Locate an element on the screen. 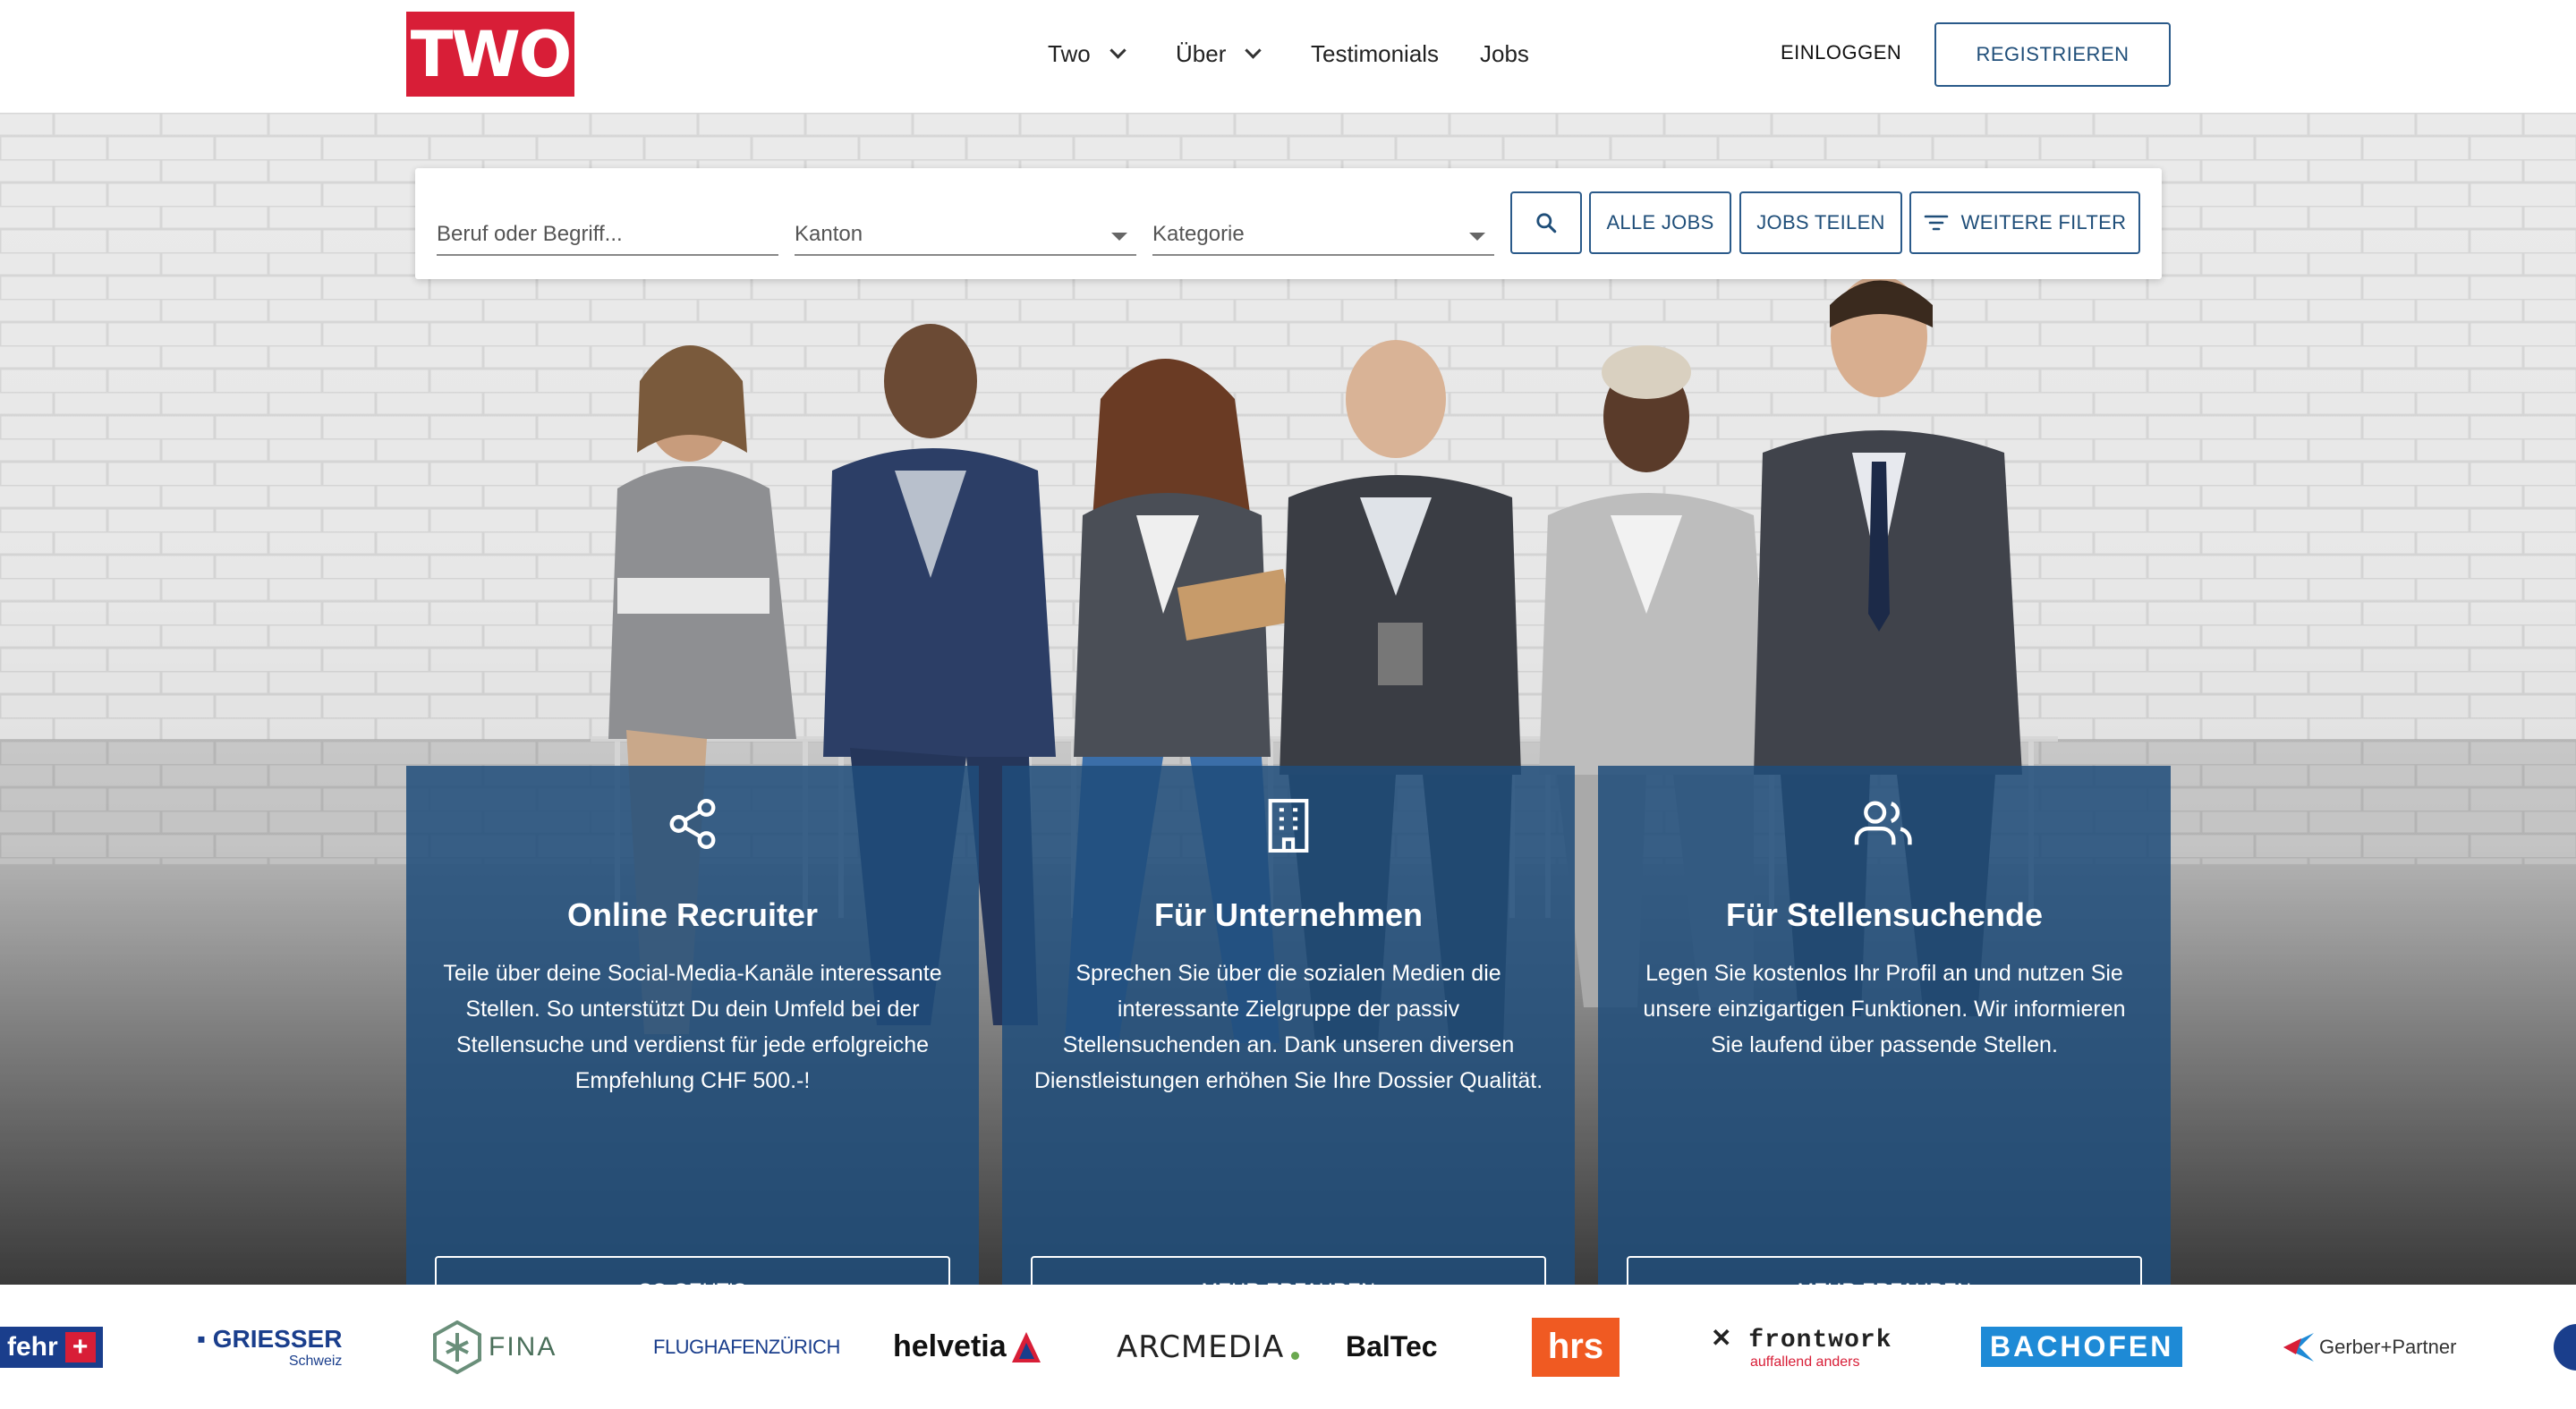  flughafen-zurich-logo: FLUGHAFENZÜRICH is located at coordinates (746, 1347).